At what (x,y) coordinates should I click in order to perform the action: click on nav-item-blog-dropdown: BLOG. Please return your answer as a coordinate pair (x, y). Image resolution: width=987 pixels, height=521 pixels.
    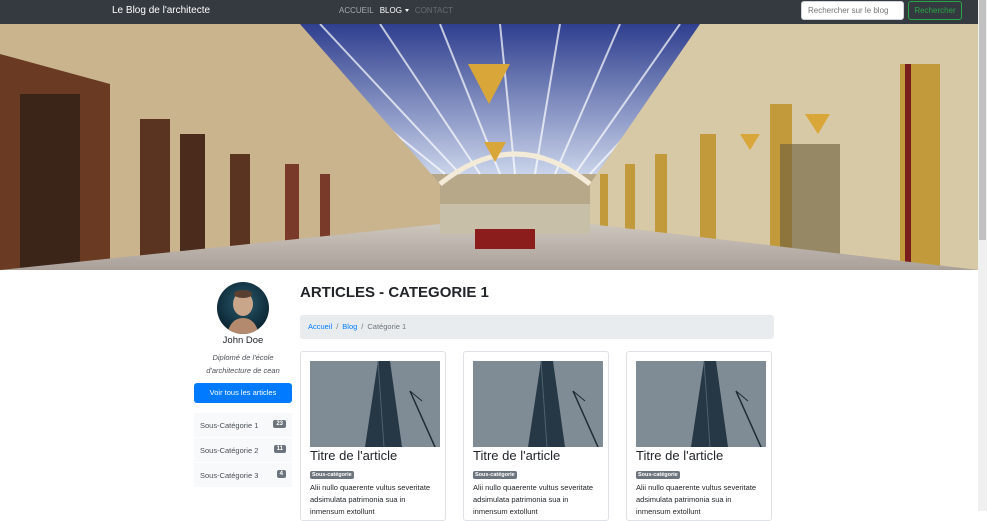
    Looking at the image, I should click on (394, 10).